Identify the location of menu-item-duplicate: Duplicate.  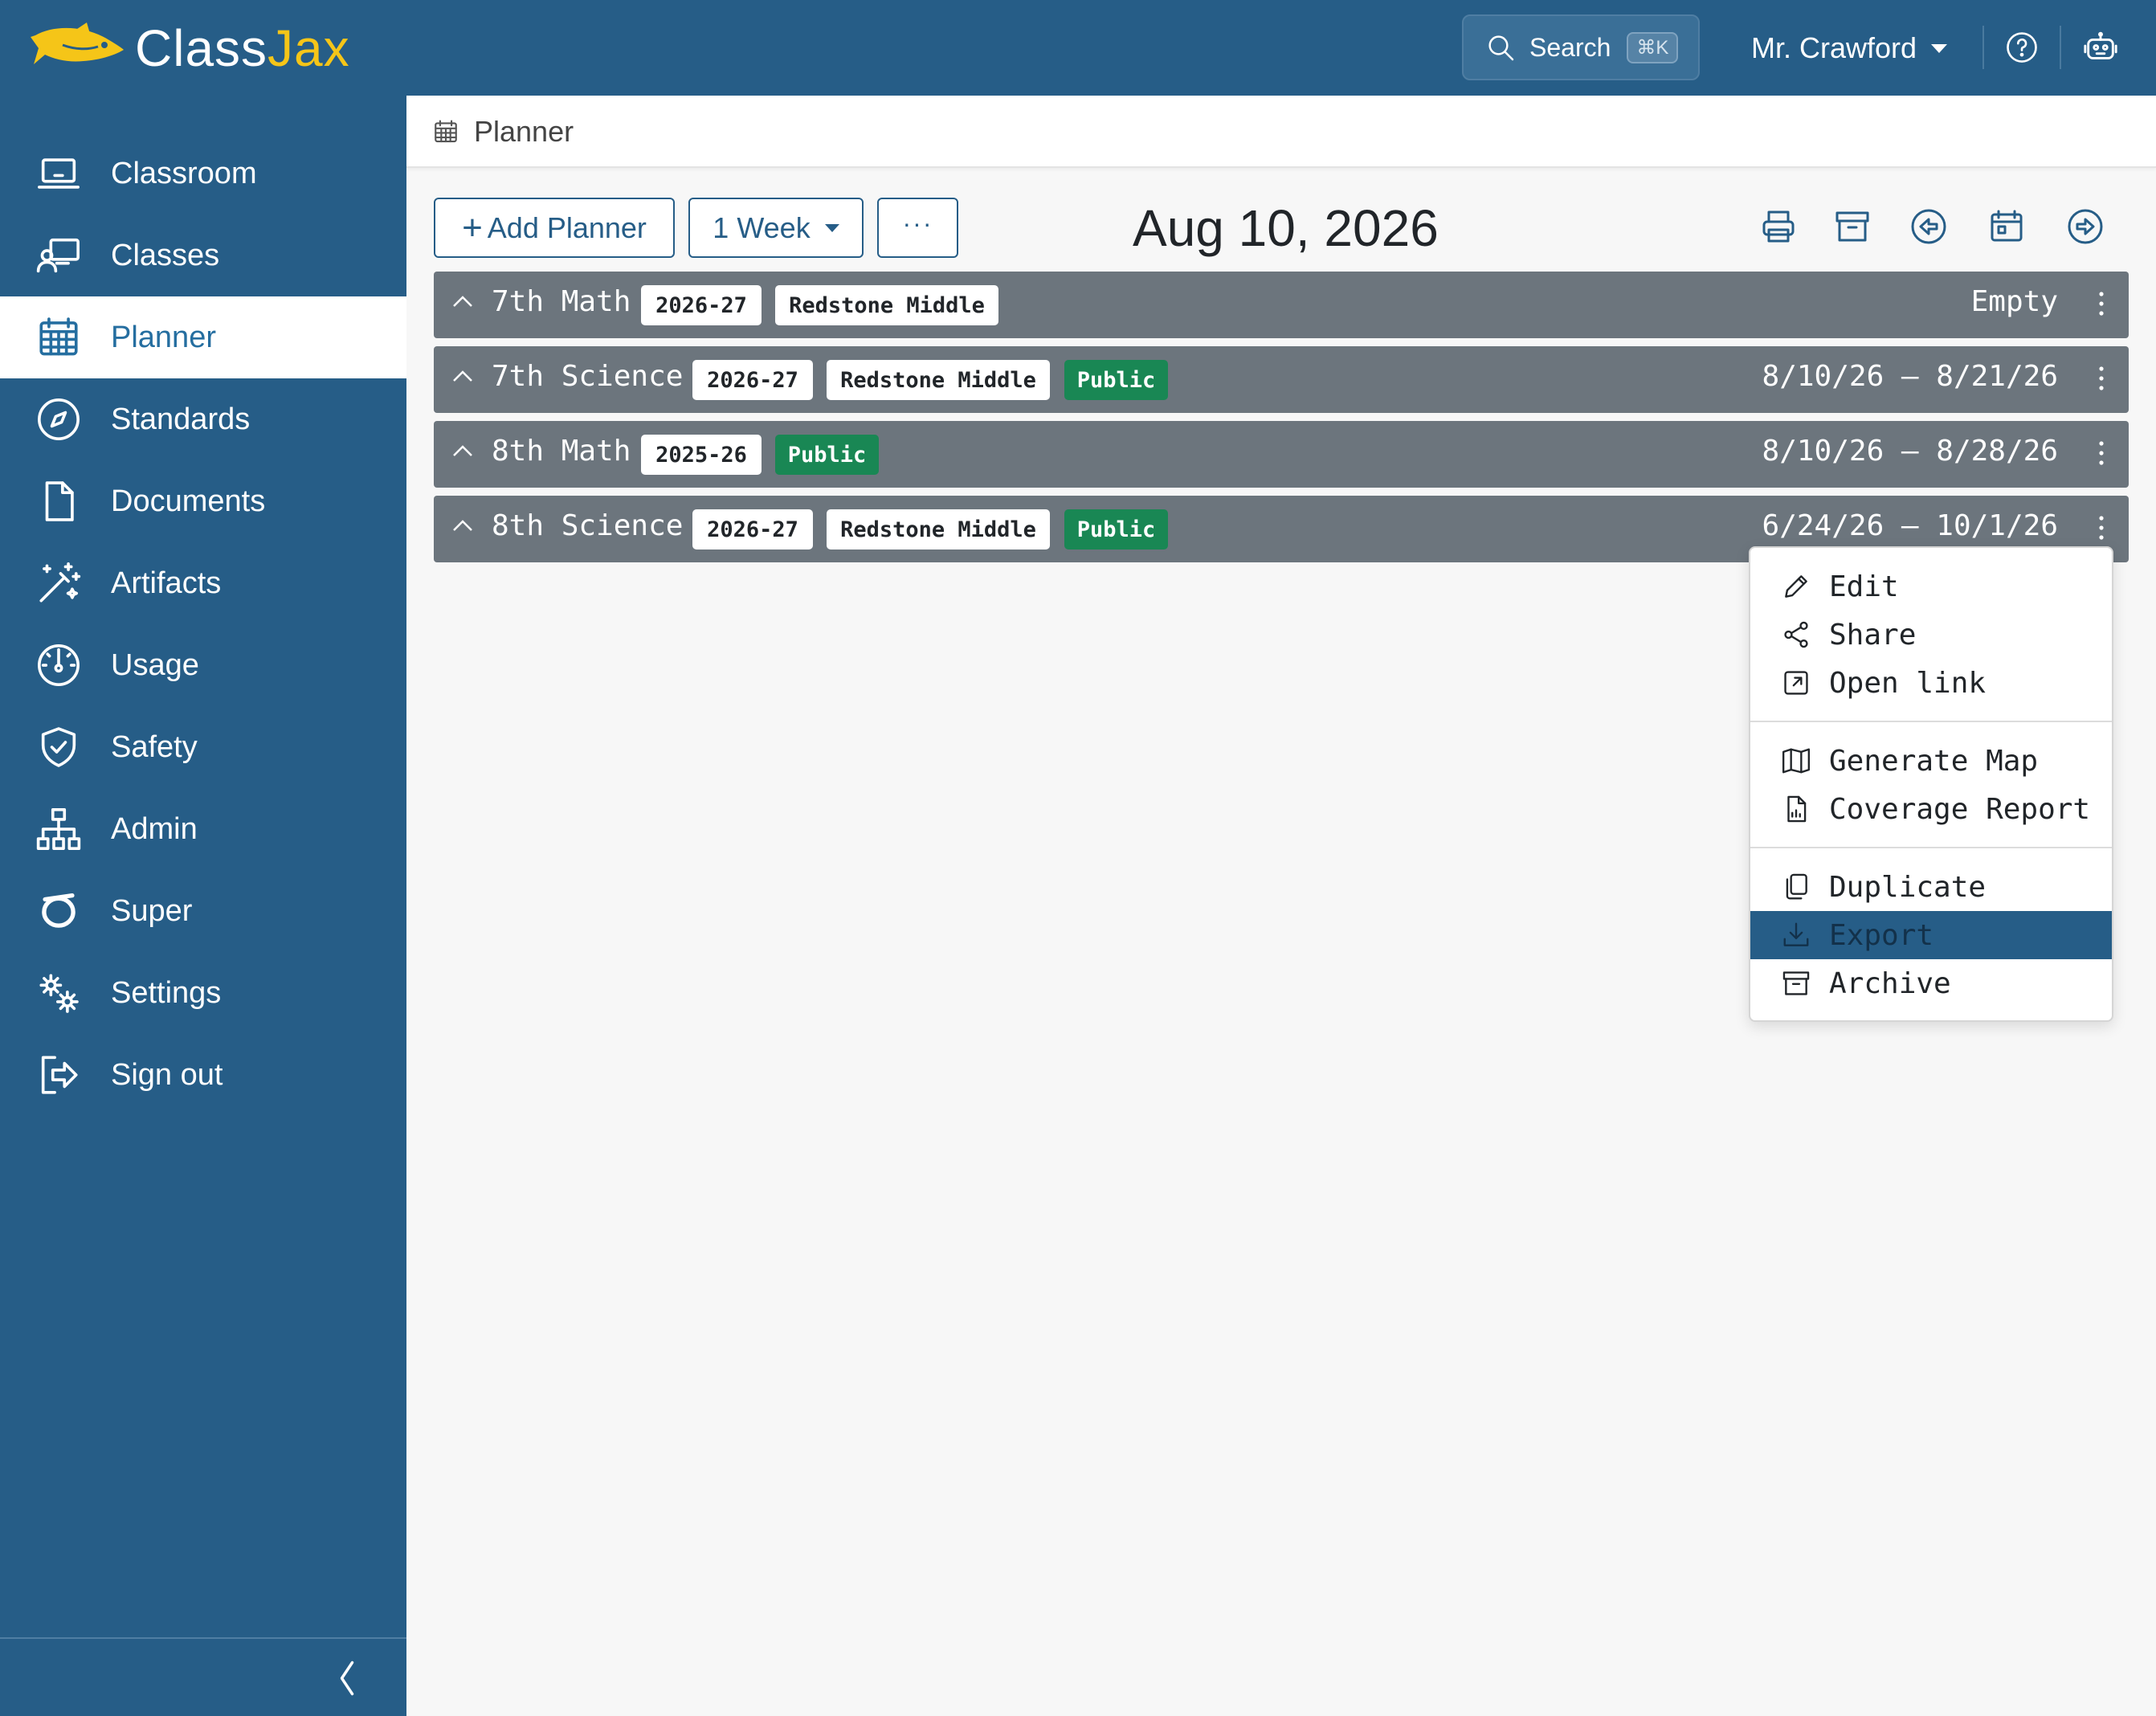
(1931, 887).